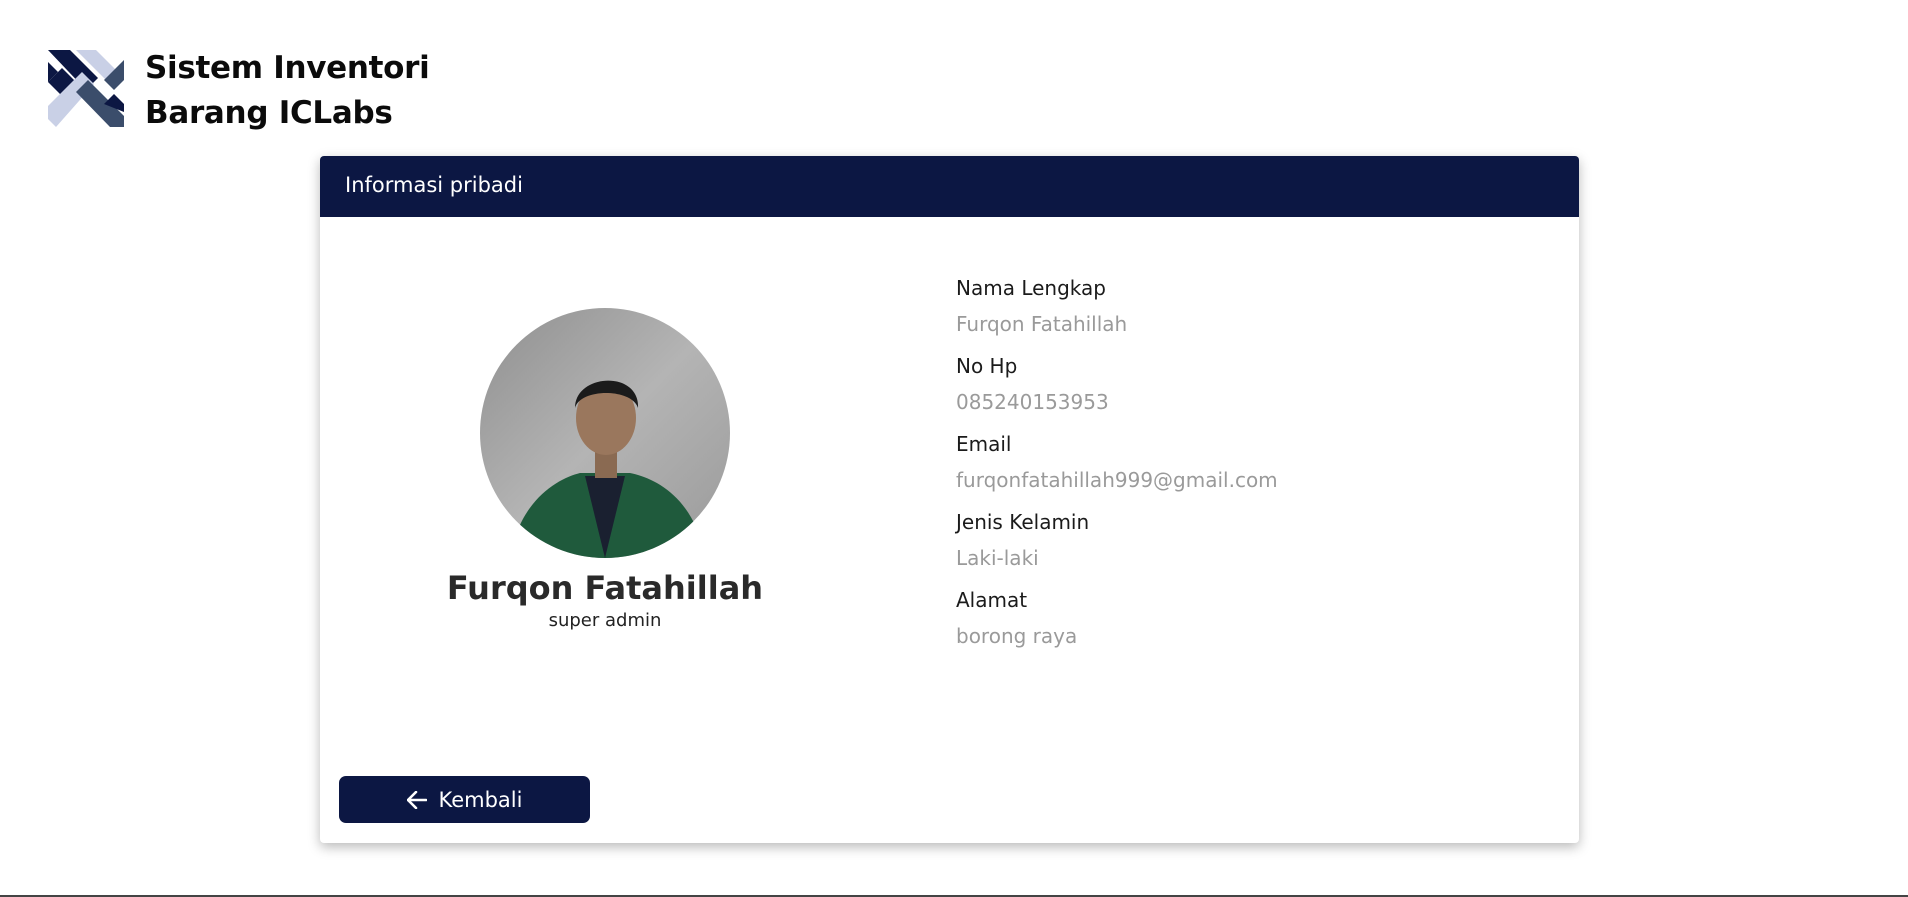 Image resolution: width=1908 pixels, height=897 pixels. Describe the element at coordinates (86, 88) in the screenshot. I see `iclabs-logo-icon` at that location.